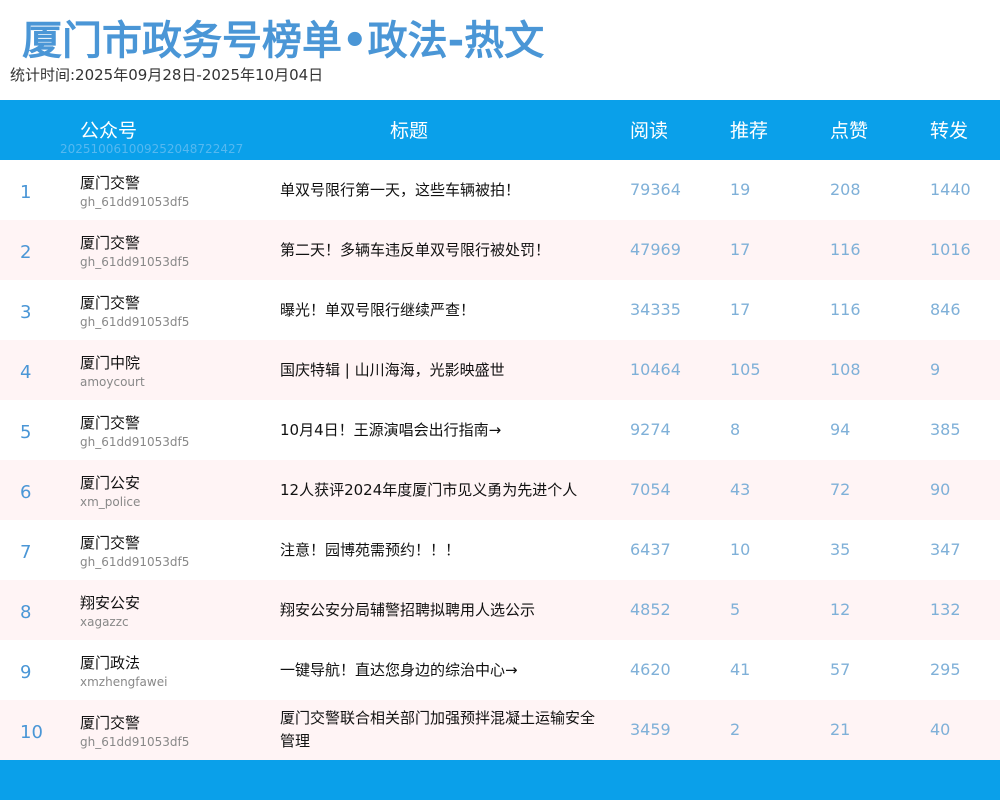 This screenshot has height=800, width=1000. Describe the element at coordinates (31, 732) in the screenshot. I see `rank-number: 10` at that location.